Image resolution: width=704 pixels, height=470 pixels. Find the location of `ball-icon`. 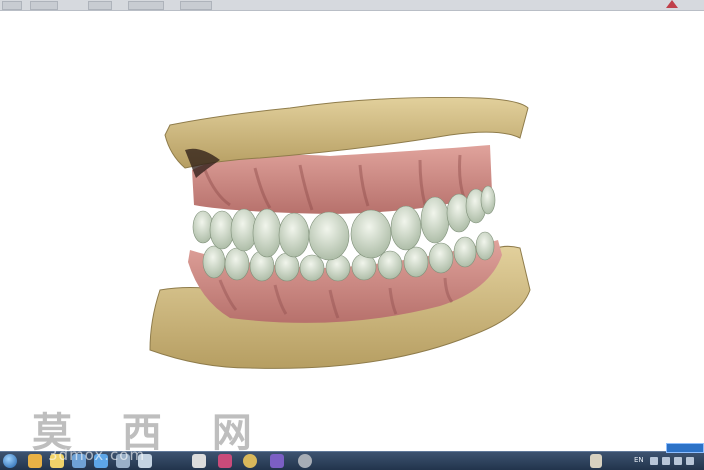

ball-icon is located at coordinates (250, 461).